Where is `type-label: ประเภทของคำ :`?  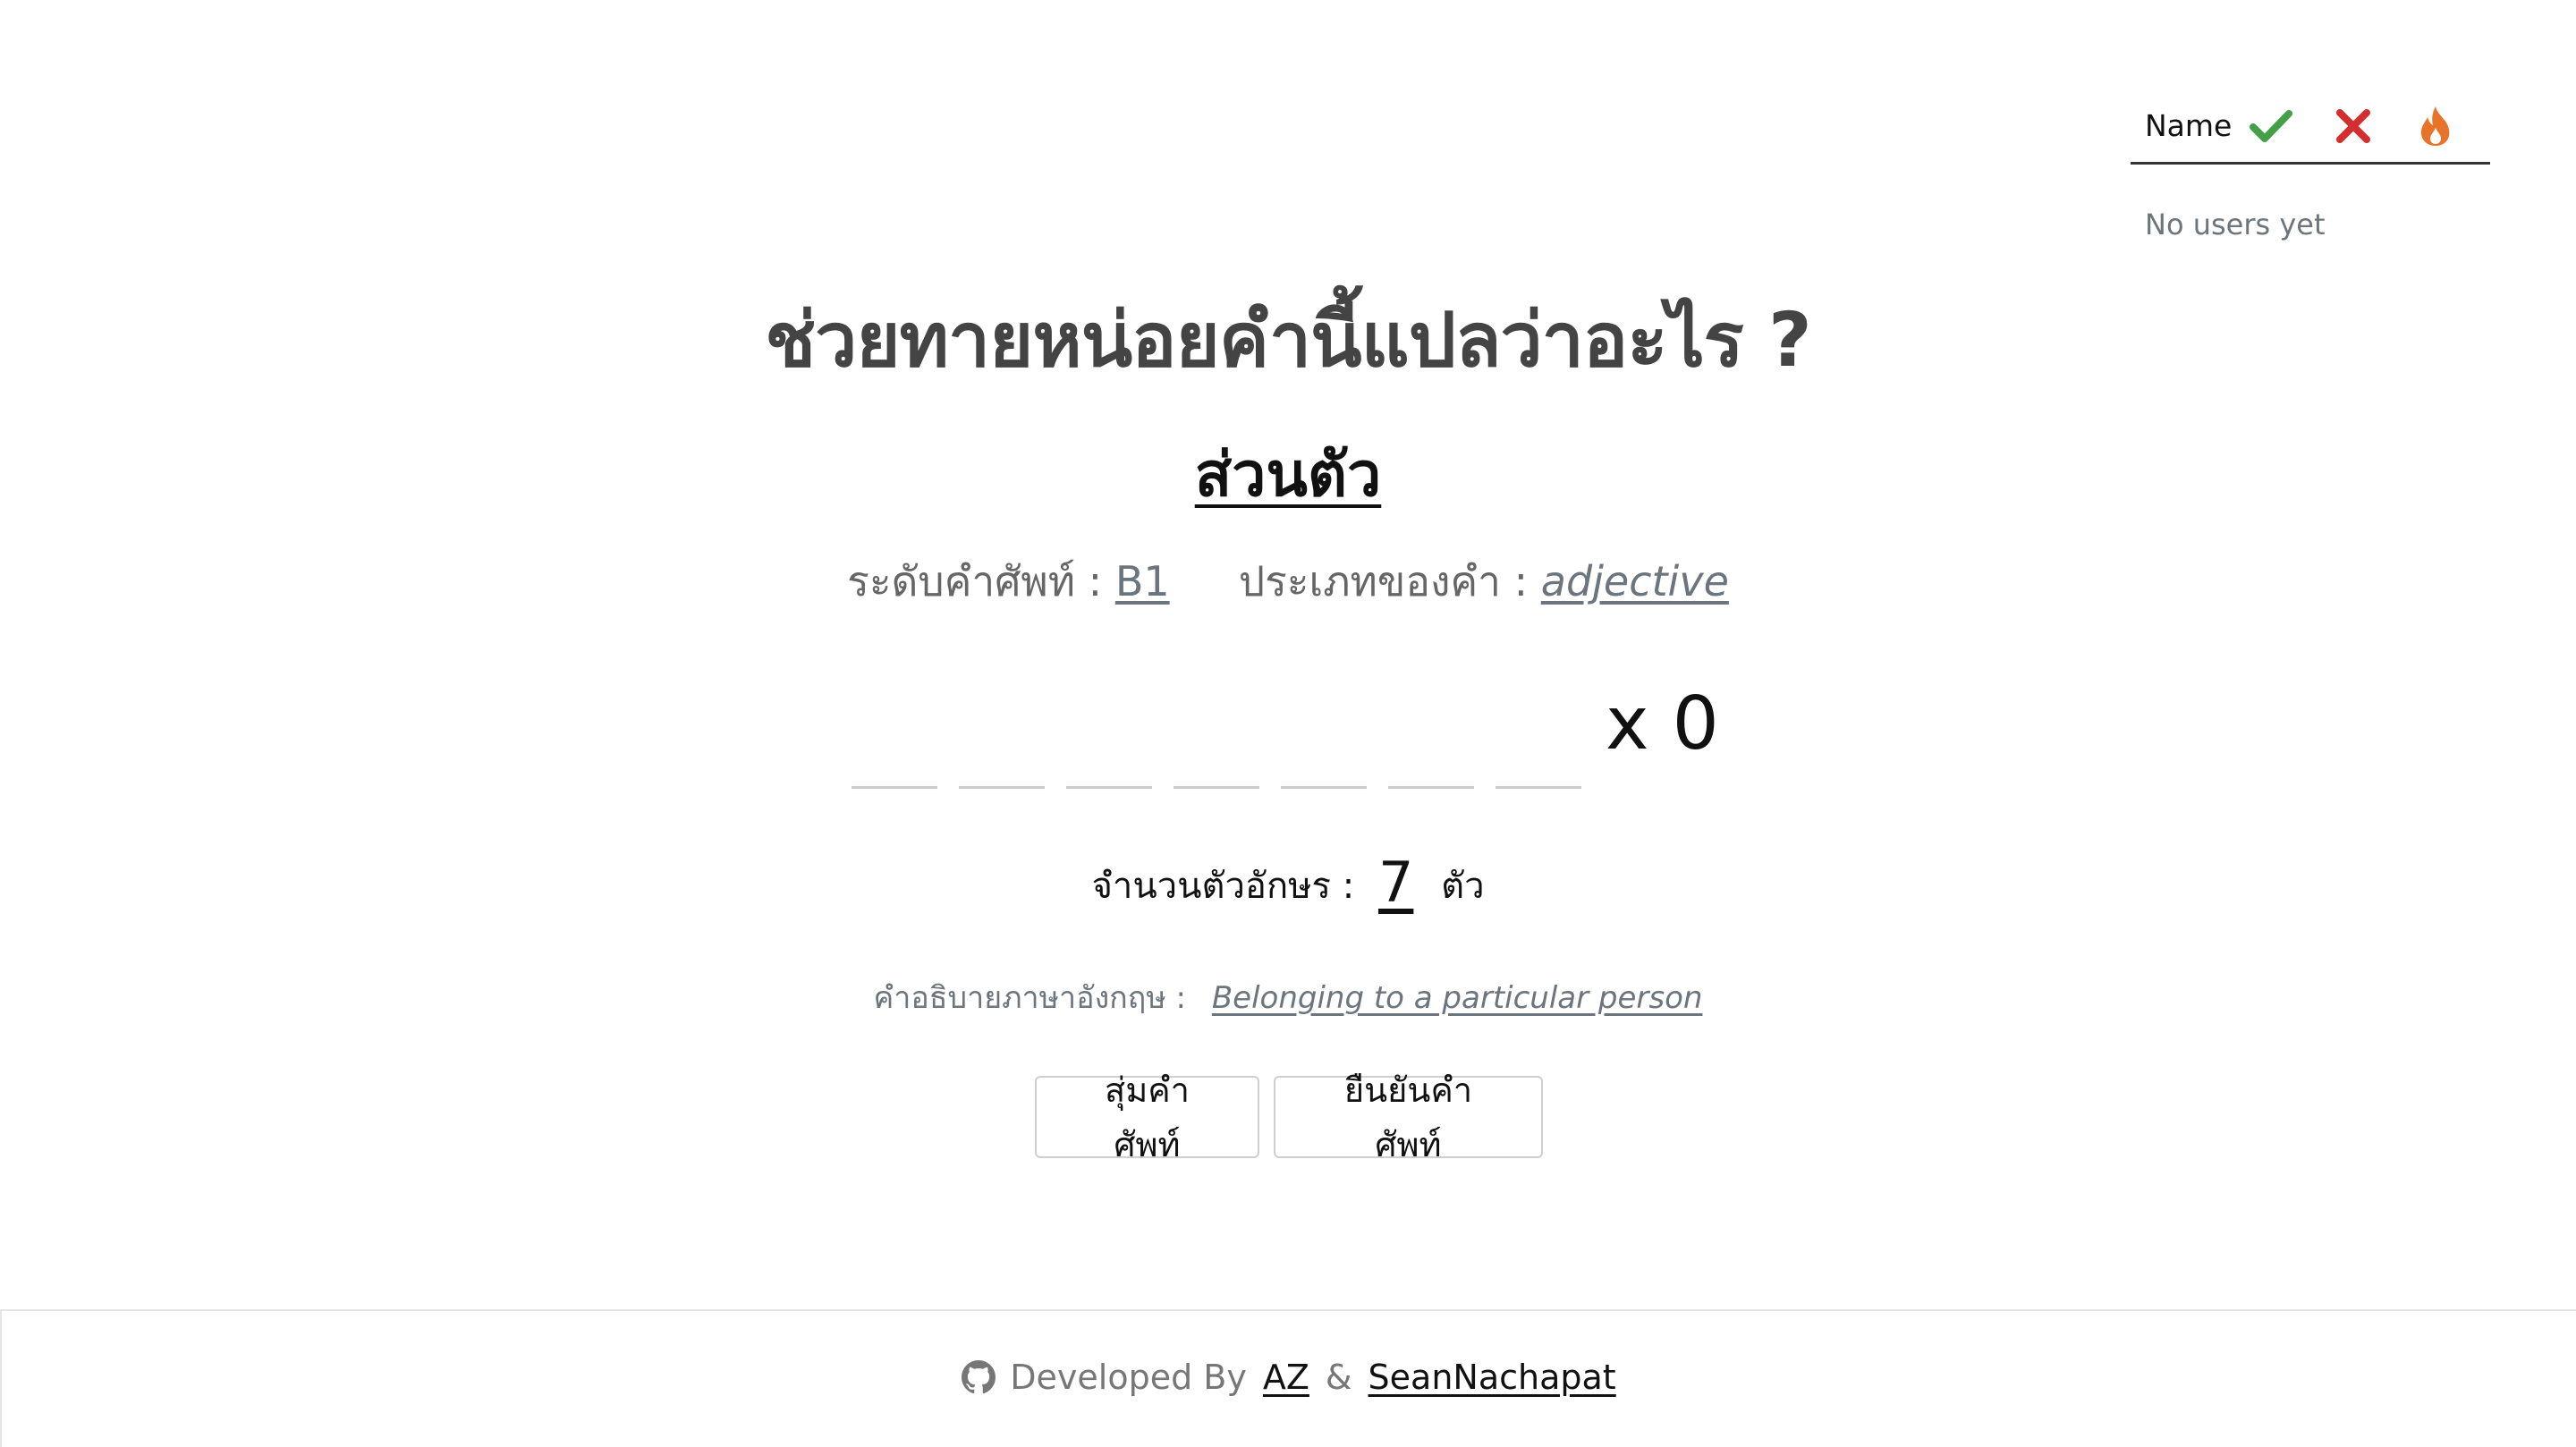
type-label: ประเภทของคำ : is located at coordinates (1383, 581).